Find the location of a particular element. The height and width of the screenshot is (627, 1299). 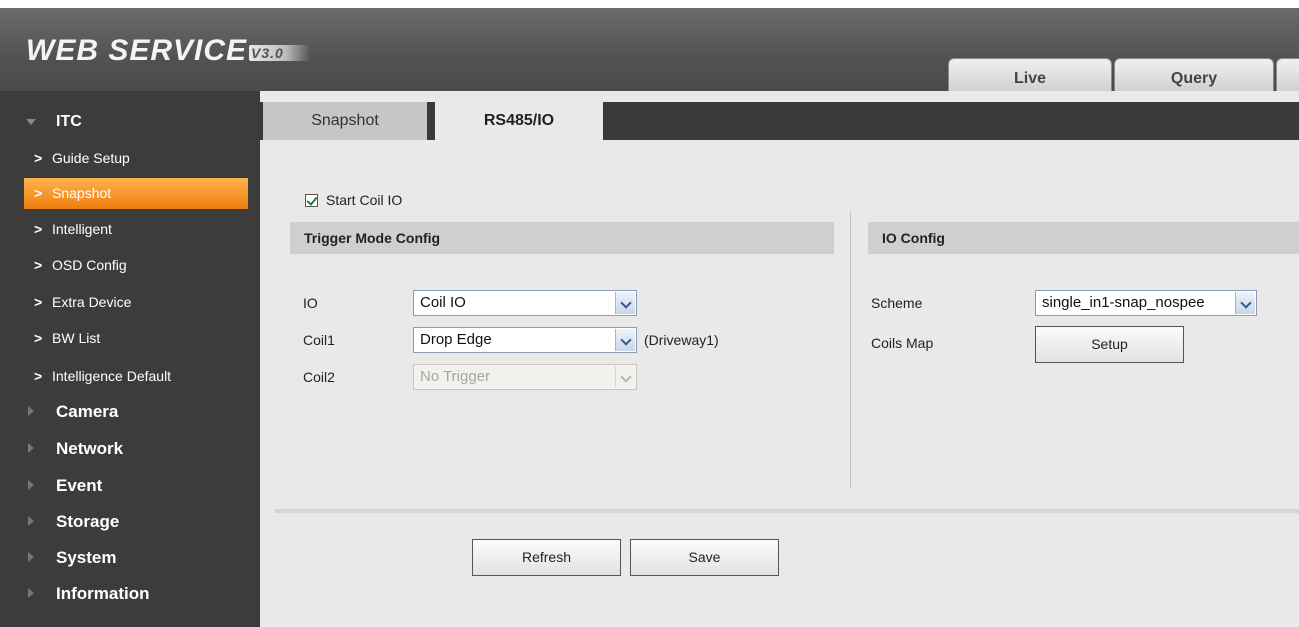

sidebar-section-label: Camera is located at coordinates (87, 411).